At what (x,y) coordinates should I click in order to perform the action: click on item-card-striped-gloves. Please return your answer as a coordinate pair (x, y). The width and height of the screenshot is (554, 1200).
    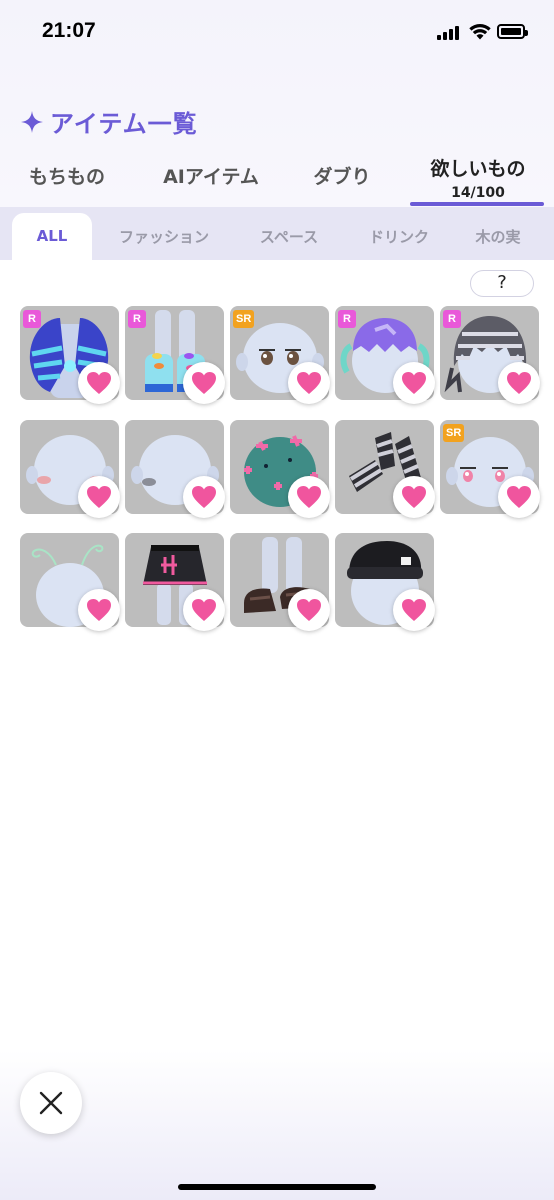
    Looking at the image, I should click on (385, 469).